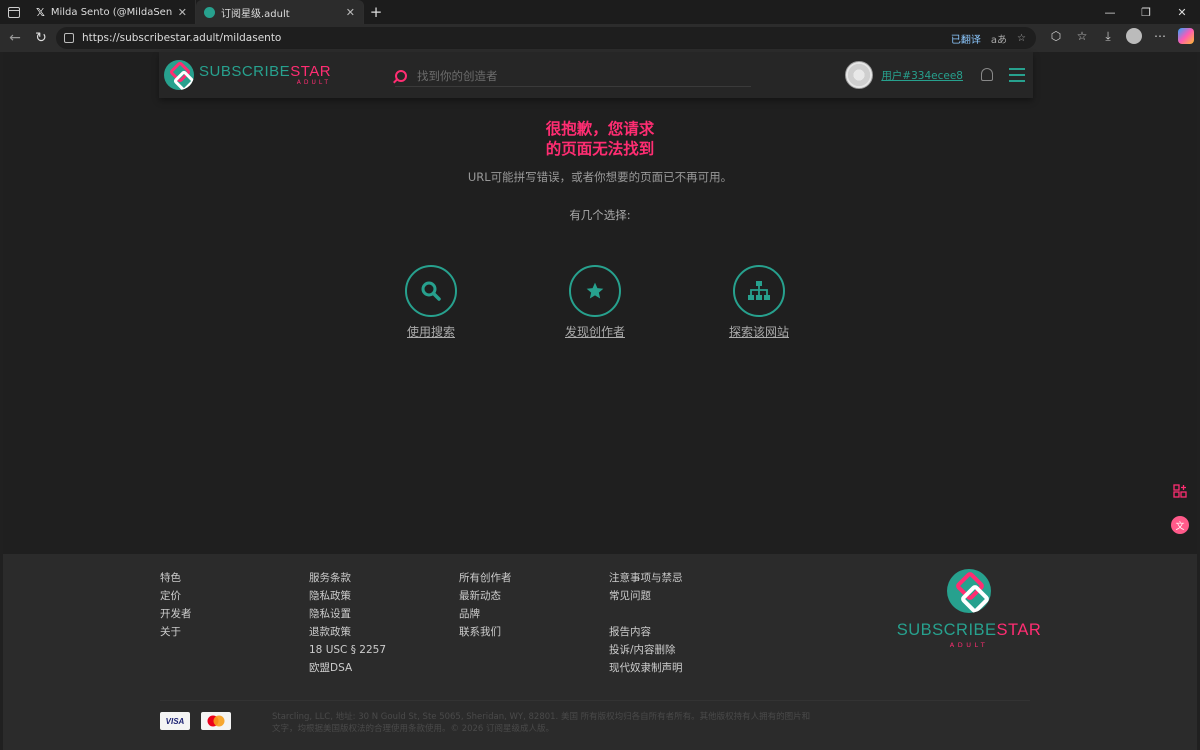 The height and width of the screenshot is (750, 1200). I want to click on footer-link: 欧盟DSA, so click(347, 668).